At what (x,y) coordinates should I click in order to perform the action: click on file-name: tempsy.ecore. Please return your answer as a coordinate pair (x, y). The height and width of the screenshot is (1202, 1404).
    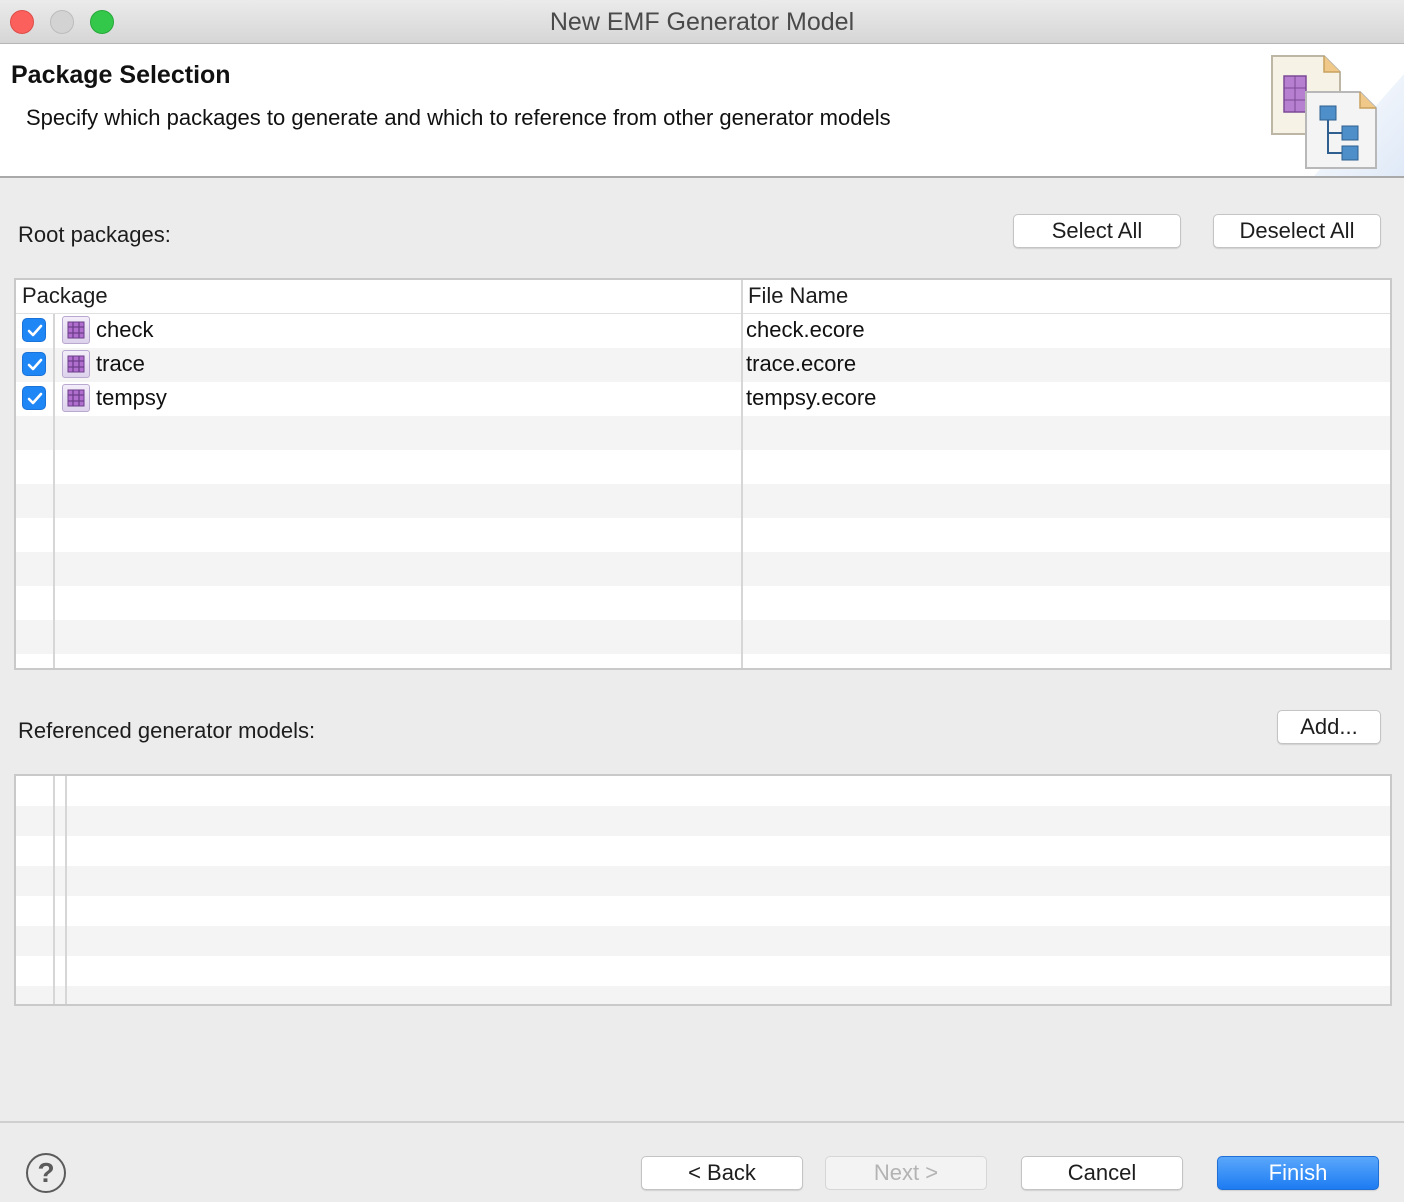
    Looking at the image, I should click on (811, 397).